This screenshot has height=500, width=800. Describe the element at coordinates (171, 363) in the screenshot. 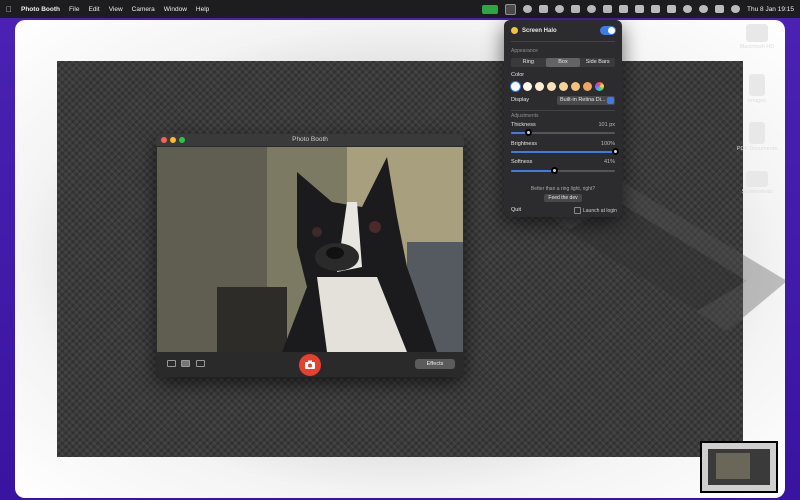

I see `grid-view-icon` at that location.